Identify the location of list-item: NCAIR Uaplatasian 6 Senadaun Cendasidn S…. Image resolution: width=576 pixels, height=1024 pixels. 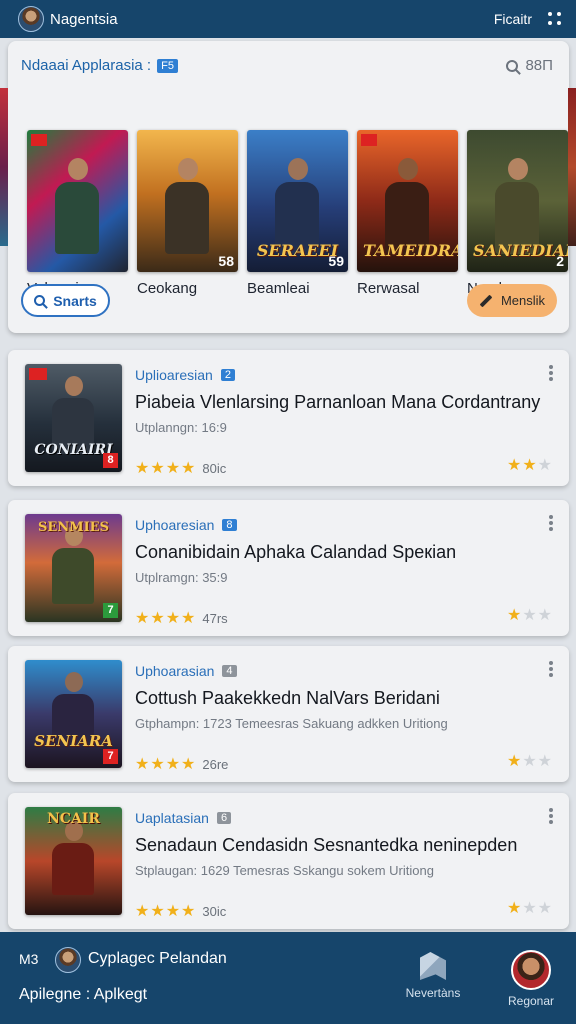
(288, 861).